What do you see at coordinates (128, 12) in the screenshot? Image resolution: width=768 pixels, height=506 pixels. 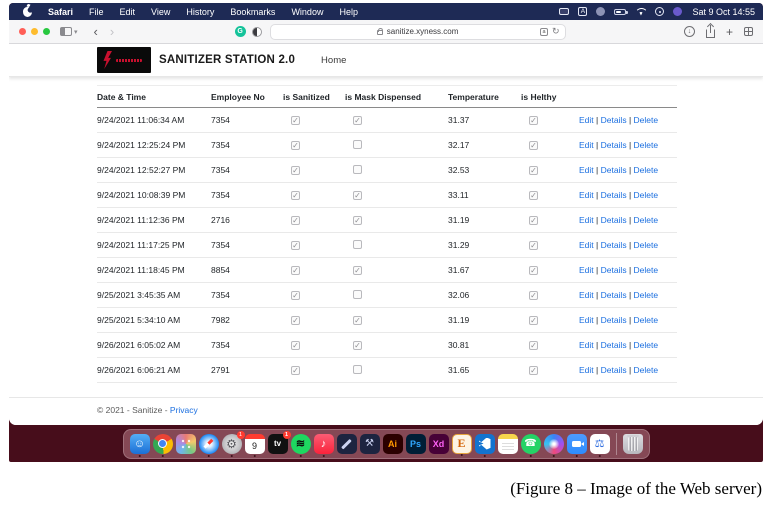 I see `menu-item-edit: Edit` at bounding box center [128, 12].